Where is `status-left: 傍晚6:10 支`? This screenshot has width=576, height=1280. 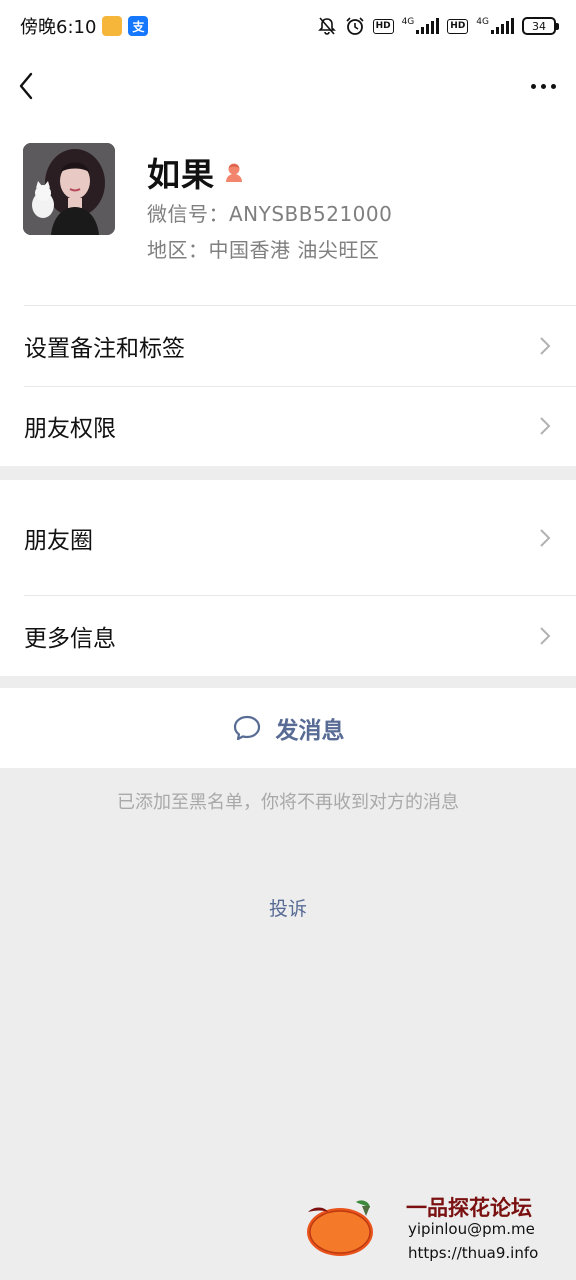
status-left: 傍晚6:10 支 is located at coordinates (84, 26).